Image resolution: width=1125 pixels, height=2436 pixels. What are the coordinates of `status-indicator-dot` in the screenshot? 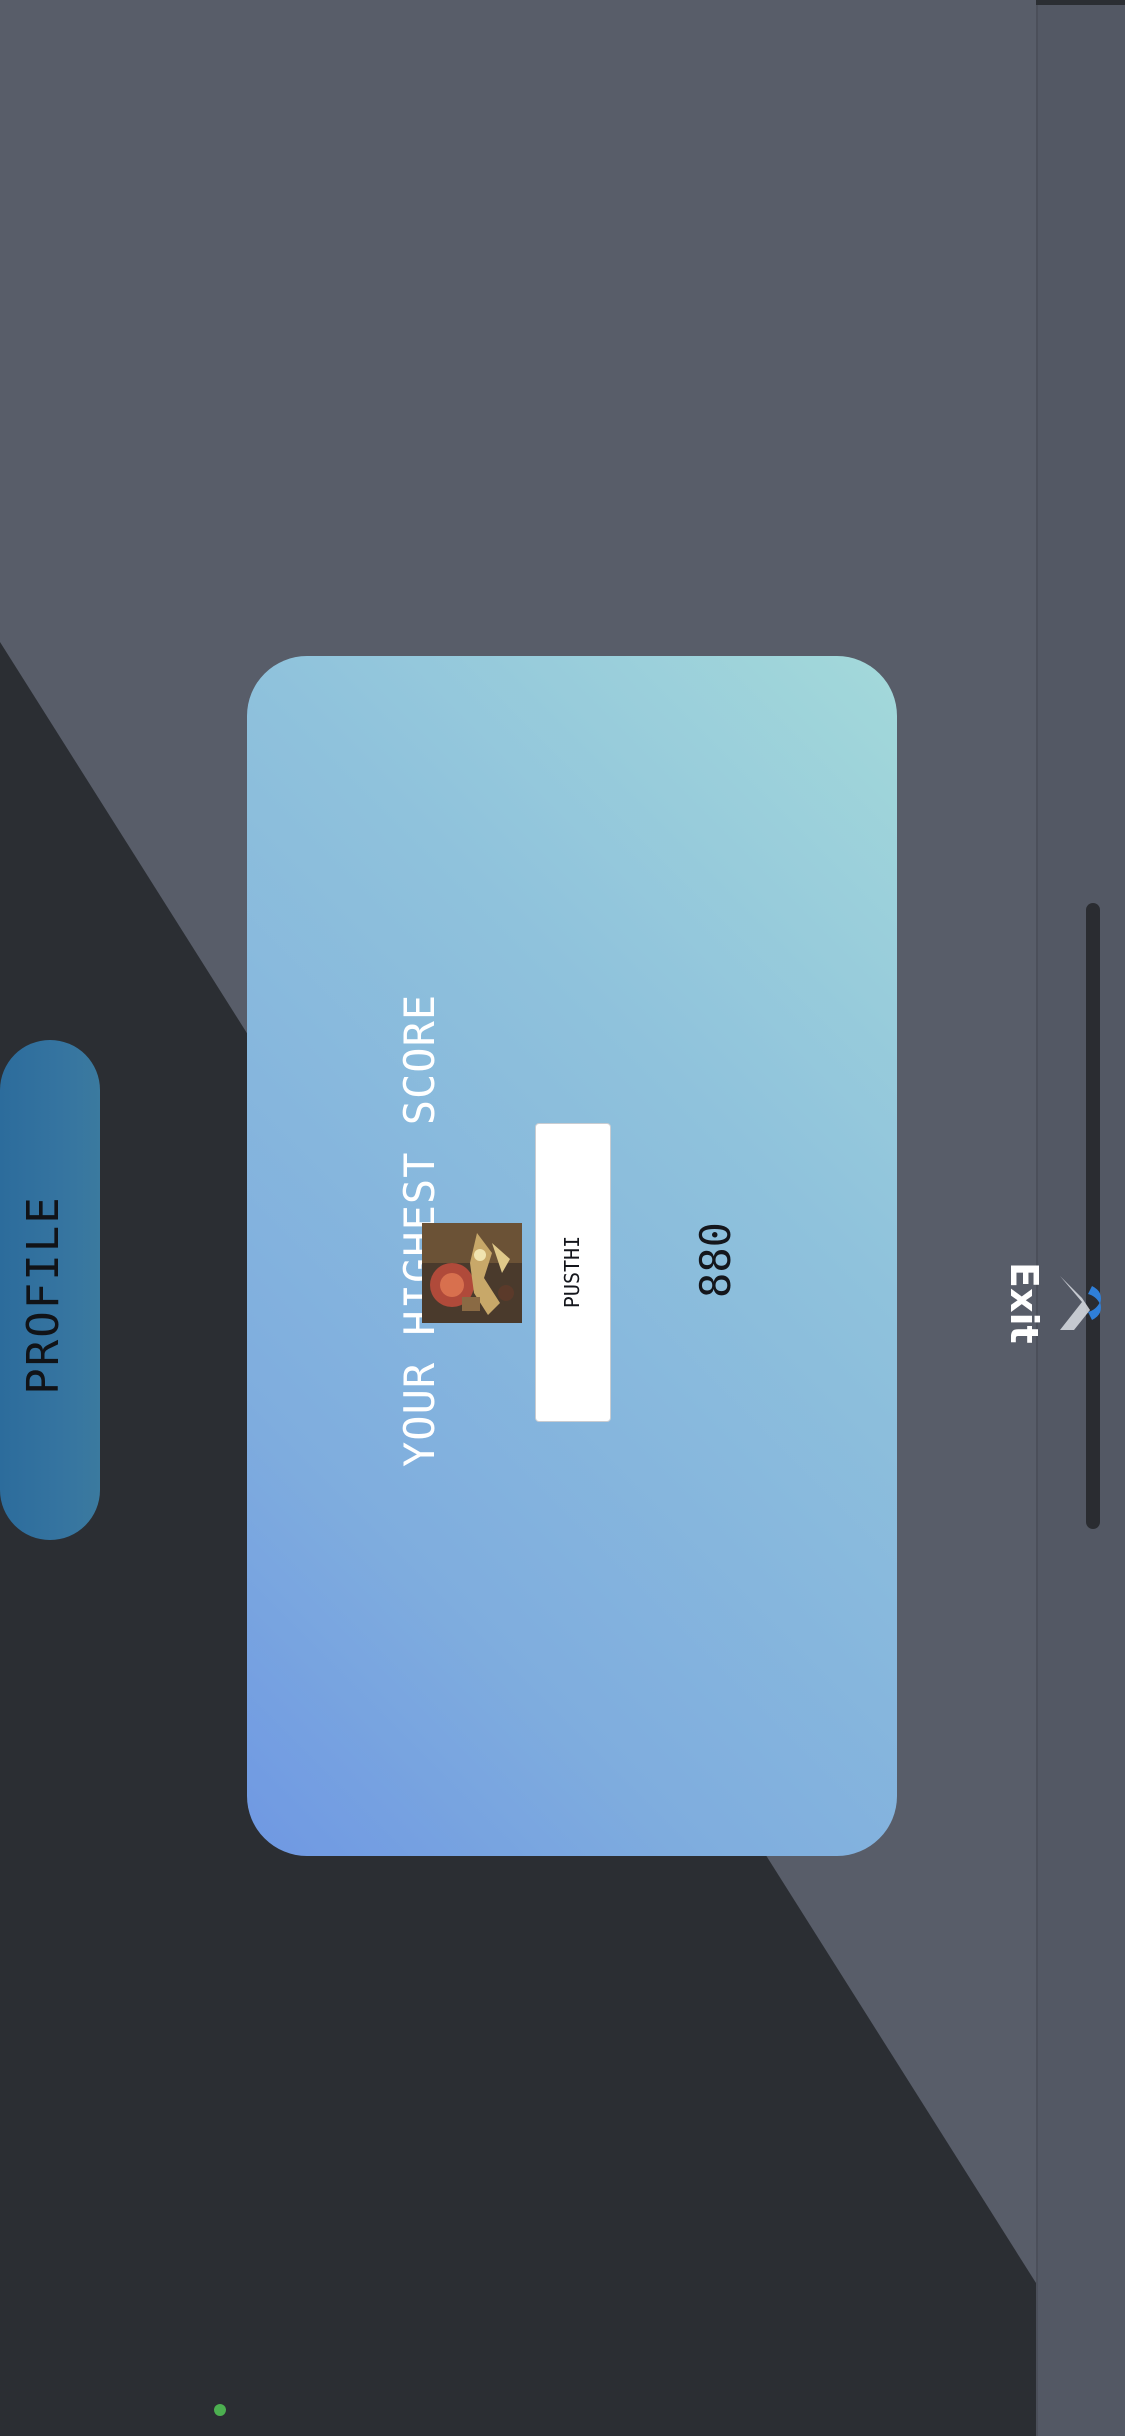 It's located at (220, 2410).